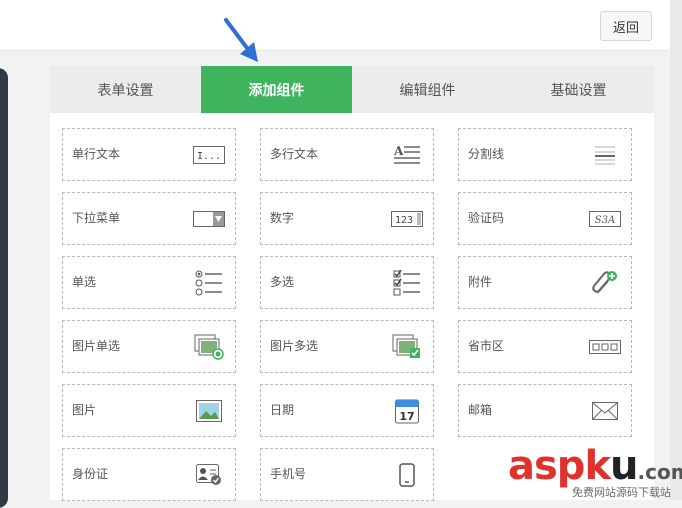 Image resolution: width=682 pixels, height=508 pixels. I want to click on tab-basic-settings: 基础设置, so click(578, 89).